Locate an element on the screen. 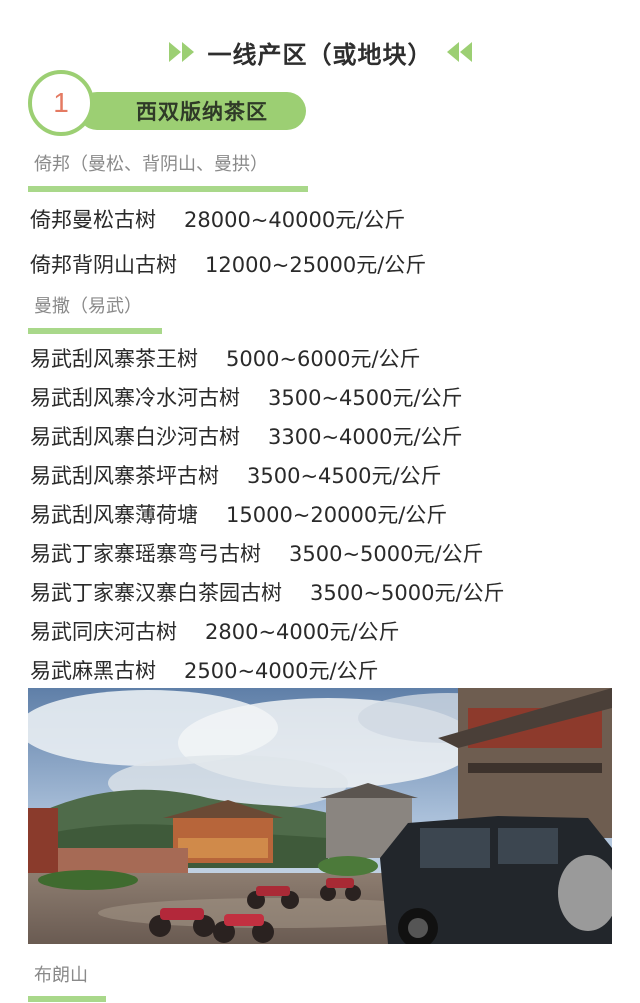 The width and height of the screenshot is (640, 1003). item-name: 易武刮风寨白沙河古树 is located at coordinates (135, 437).